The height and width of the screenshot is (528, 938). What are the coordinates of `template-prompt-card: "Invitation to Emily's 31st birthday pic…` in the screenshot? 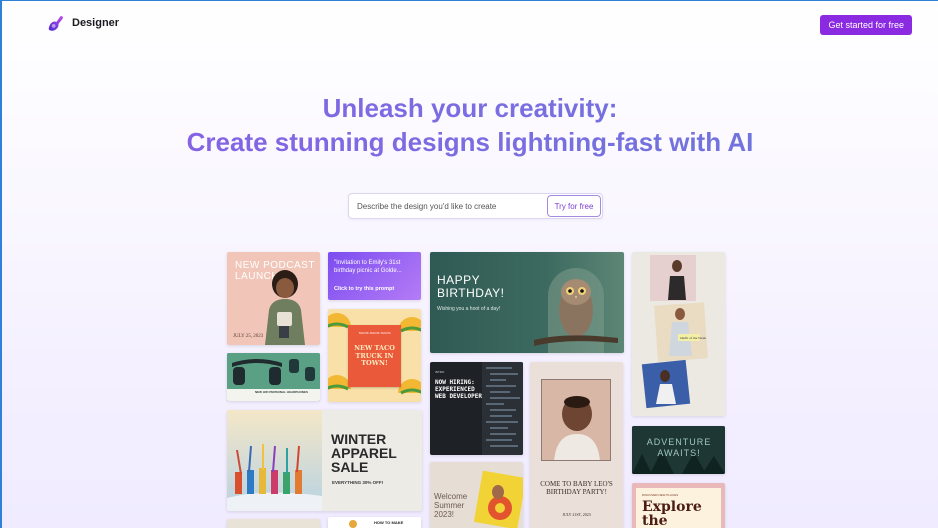 It's located at (374, 276).